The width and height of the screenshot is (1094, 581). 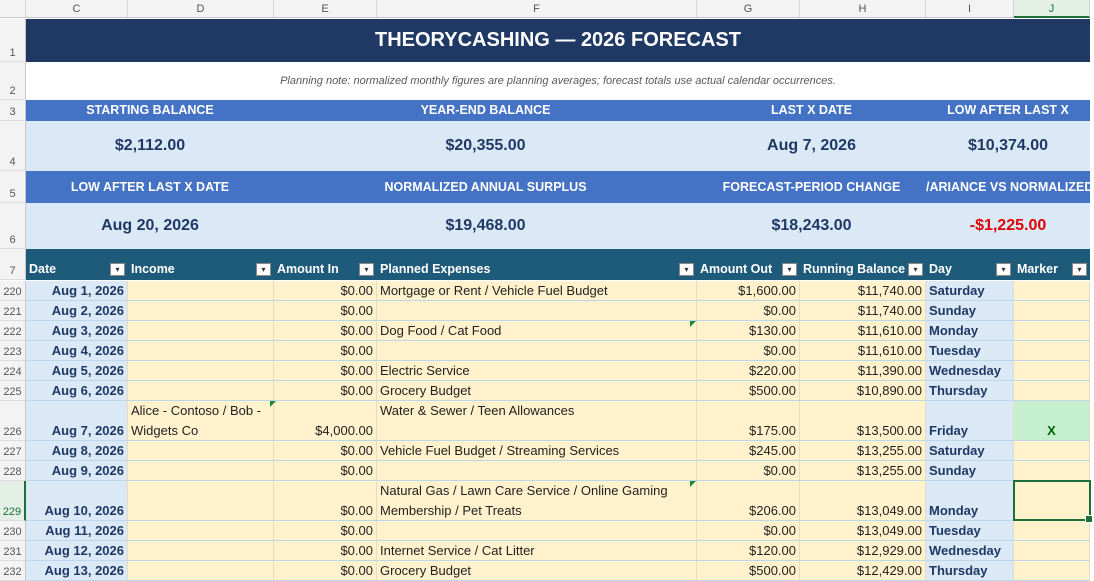 What do you see at coordinates (13, 291) in the screenshot?
I see `row-header: 220` at bounding box center [13, 291].